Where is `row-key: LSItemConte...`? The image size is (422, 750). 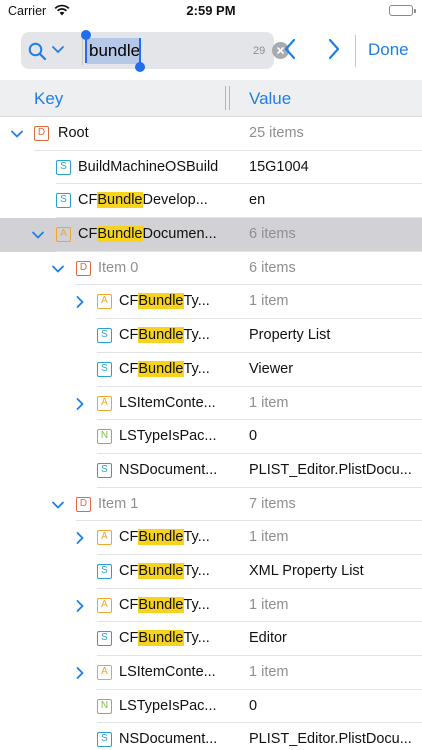
row-key: LSItemConte... is located at coordinates (167, 403).